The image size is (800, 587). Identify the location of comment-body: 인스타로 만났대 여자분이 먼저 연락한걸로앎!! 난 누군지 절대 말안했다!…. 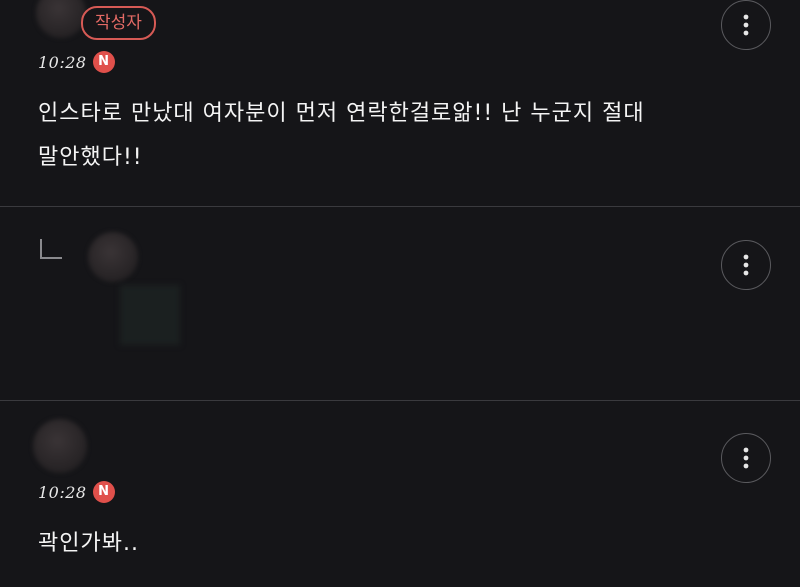
(341, 135).